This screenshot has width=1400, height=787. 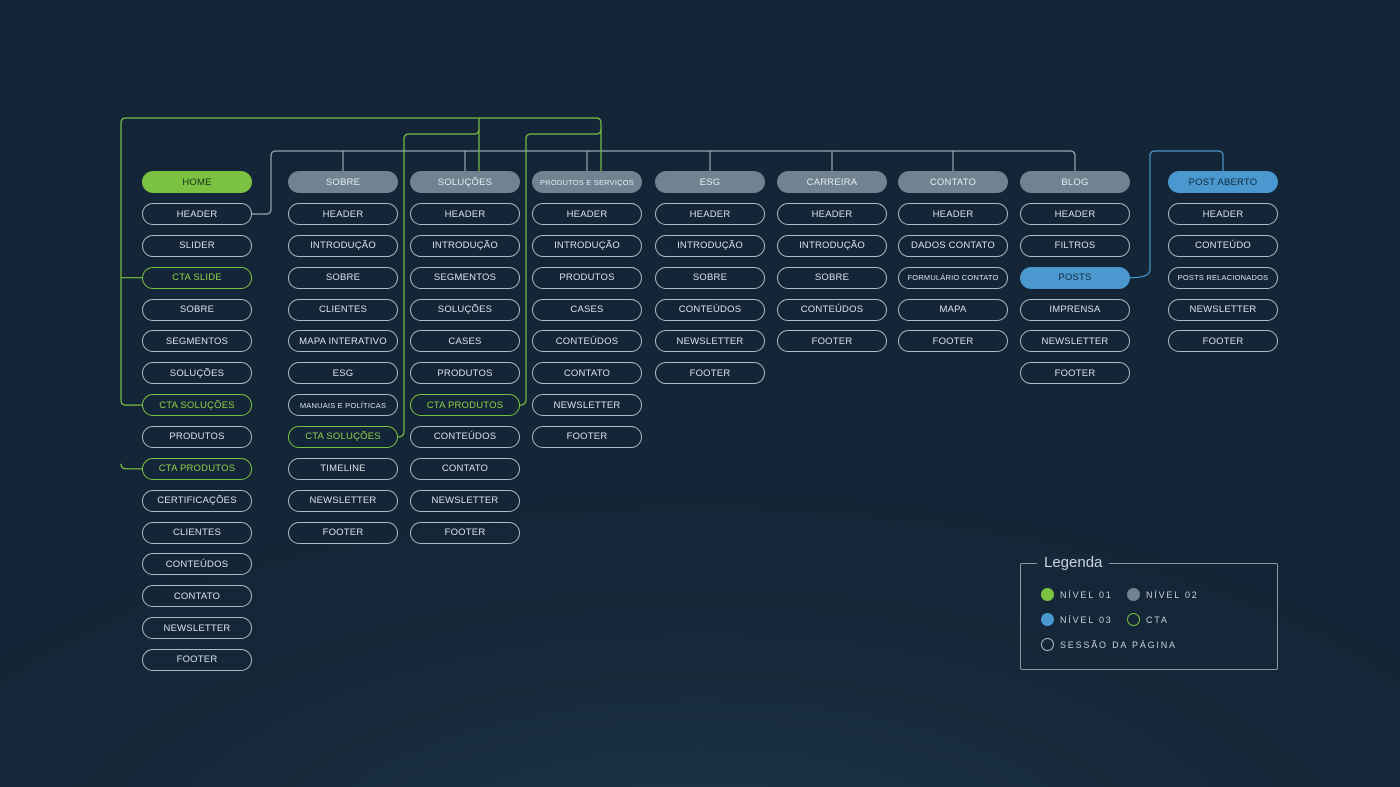 What do you see at coordinates (1086, 619) in the screenshot?
I see `legend-label: NÍVEL 03` at bounding box center [1086, 619].